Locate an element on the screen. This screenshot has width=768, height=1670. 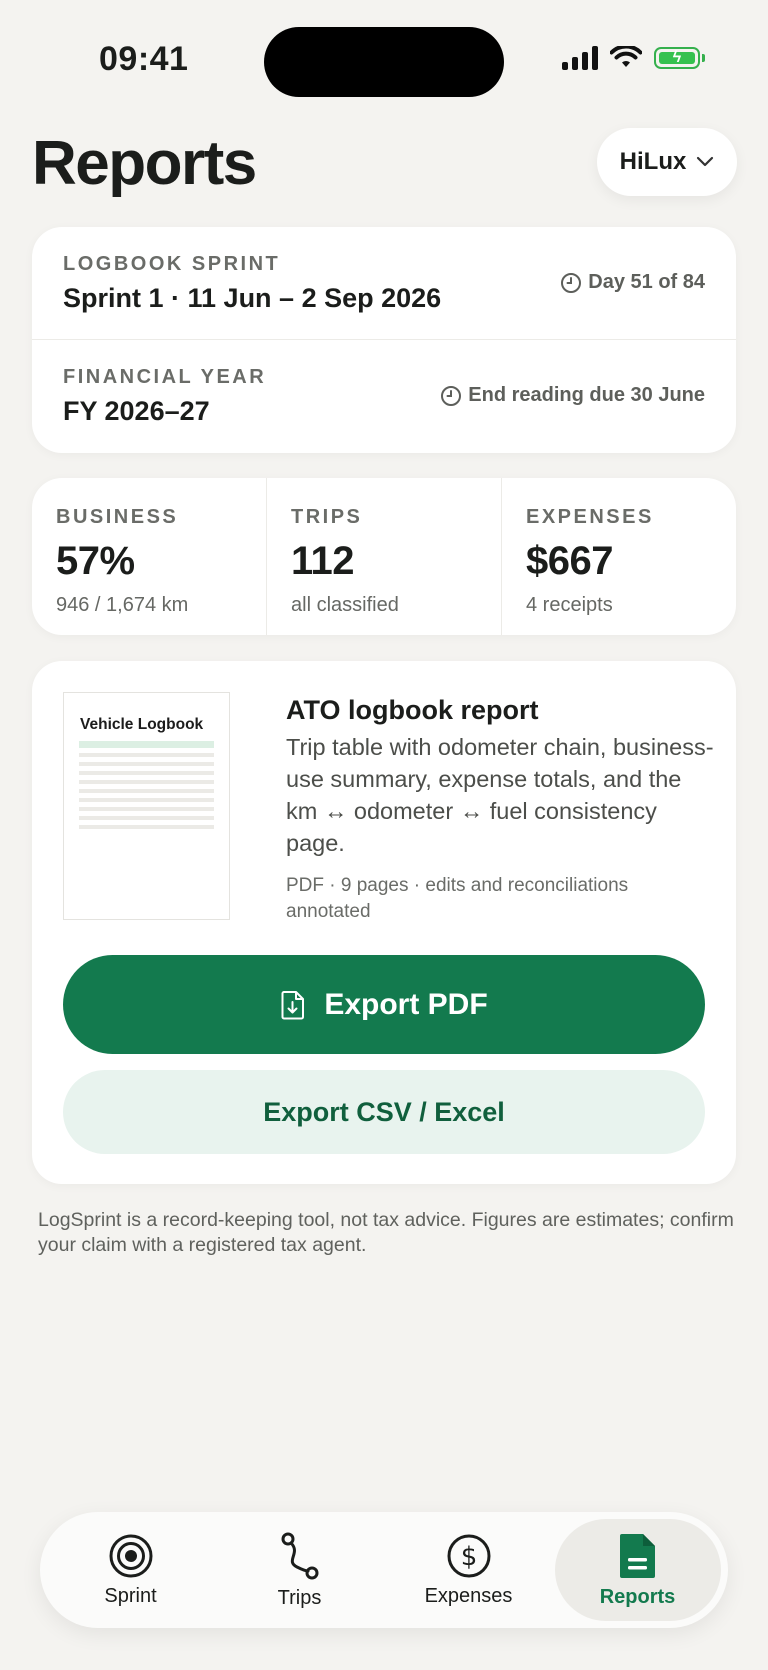
route-icon is located at coordinates (299, 1555).